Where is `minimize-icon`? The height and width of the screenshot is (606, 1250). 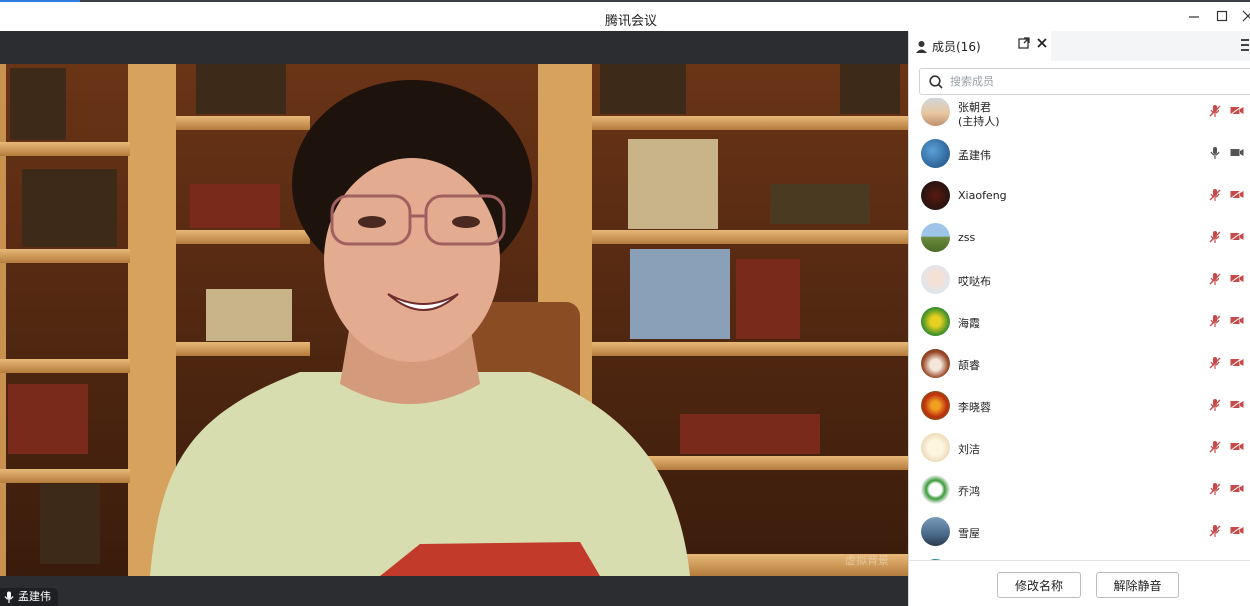
minimize-icon is located at coordinates (1194, 17).